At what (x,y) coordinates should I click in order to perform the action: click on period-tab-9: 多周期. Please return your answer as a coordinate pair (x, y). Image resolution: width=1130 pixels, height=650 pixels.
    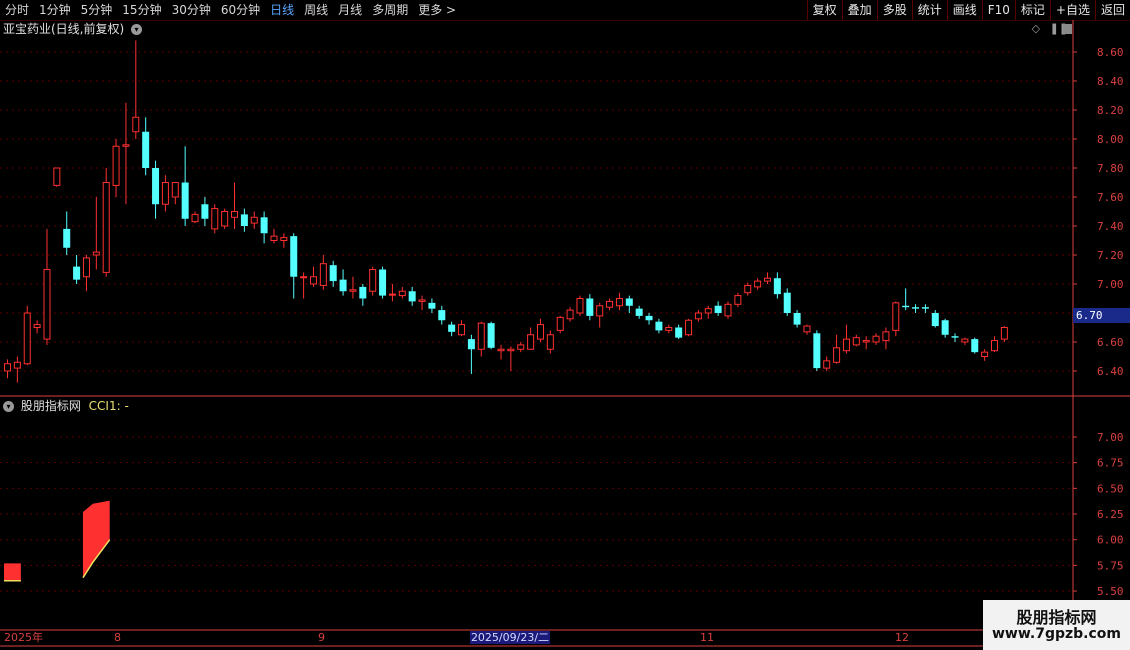
    Looking at the image, I should click on (390, 10).